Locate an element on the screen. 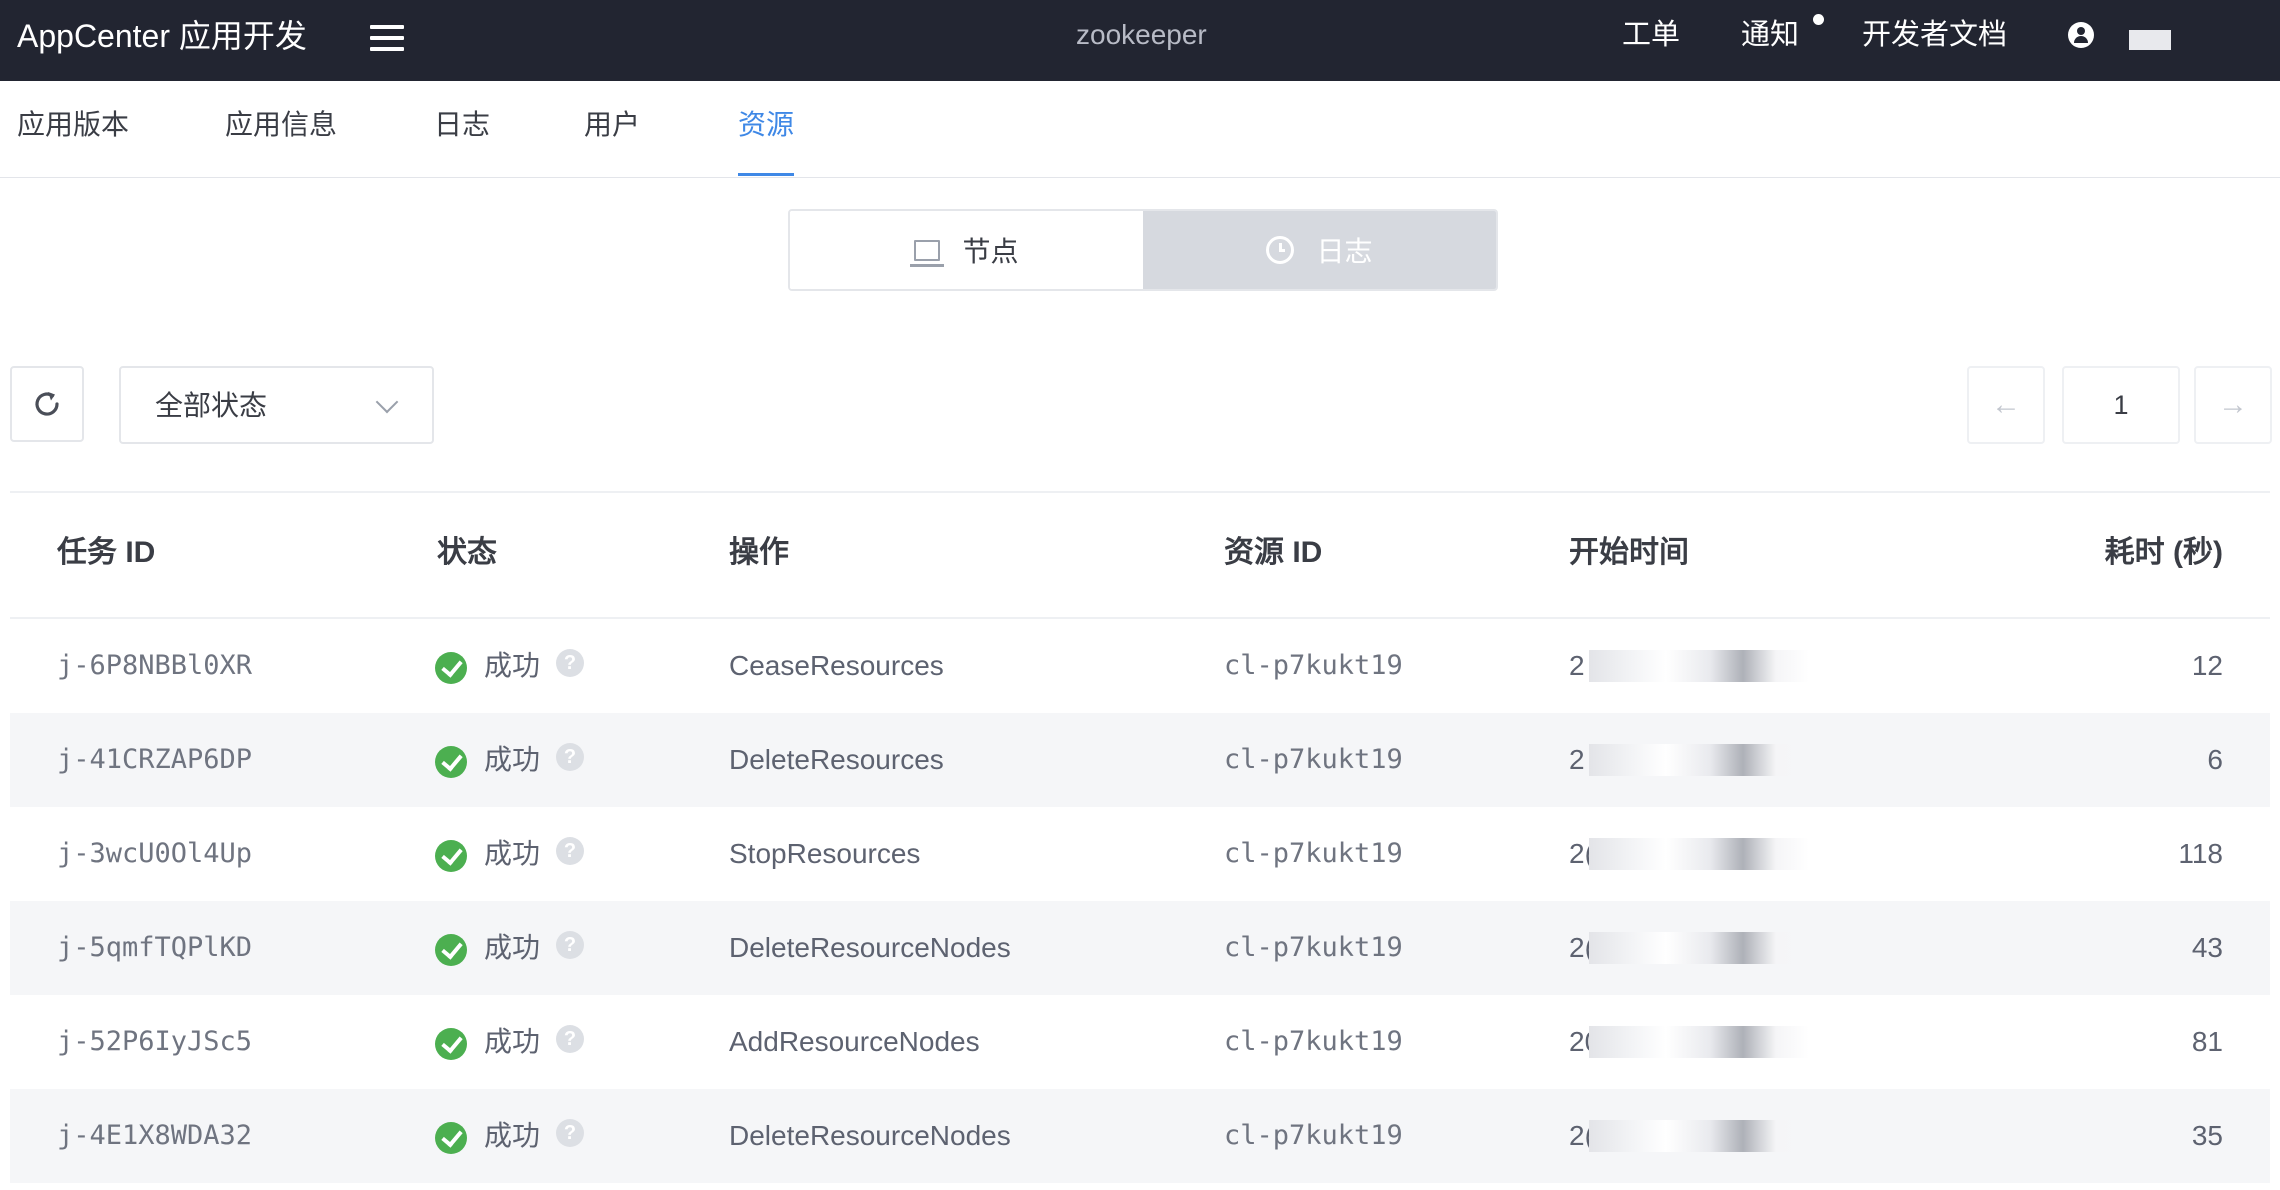 This screenshot has width=2280, height=1190. developer-docs-link: 开发者文档 is located at coordinates (1934, 35).